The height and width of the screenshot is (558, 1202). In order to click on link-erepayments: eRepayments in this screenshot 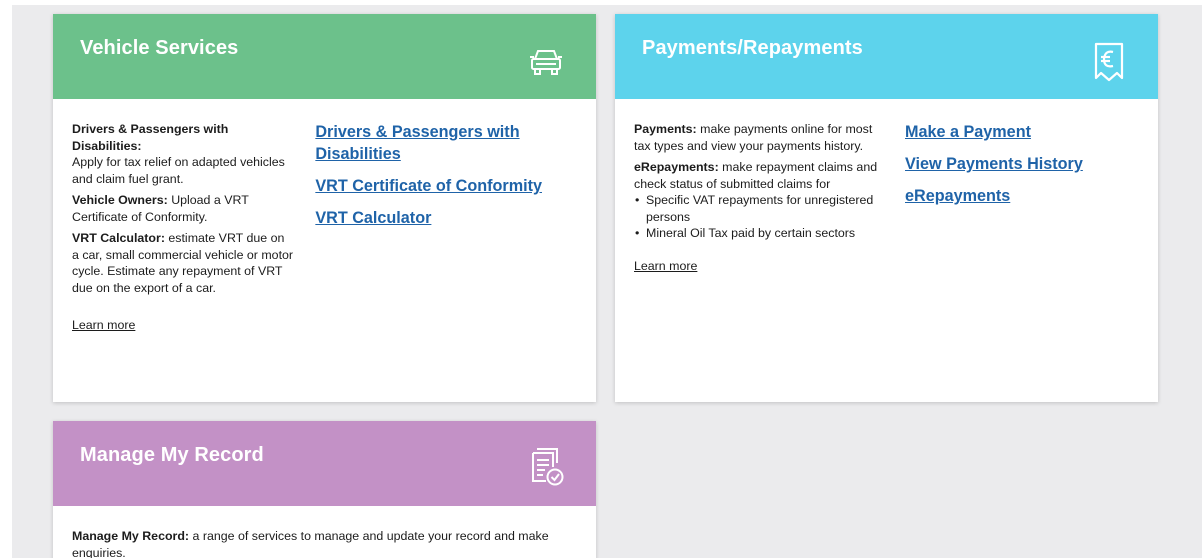, I will do `click(994, 196)`.